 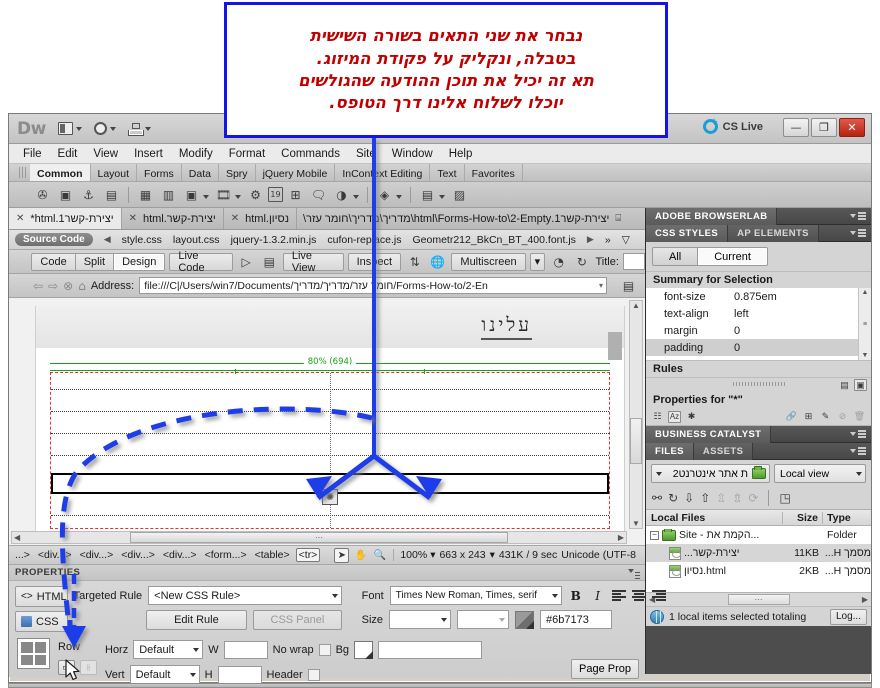 I want to click on cell-height-input, so click(x=239, y=674).